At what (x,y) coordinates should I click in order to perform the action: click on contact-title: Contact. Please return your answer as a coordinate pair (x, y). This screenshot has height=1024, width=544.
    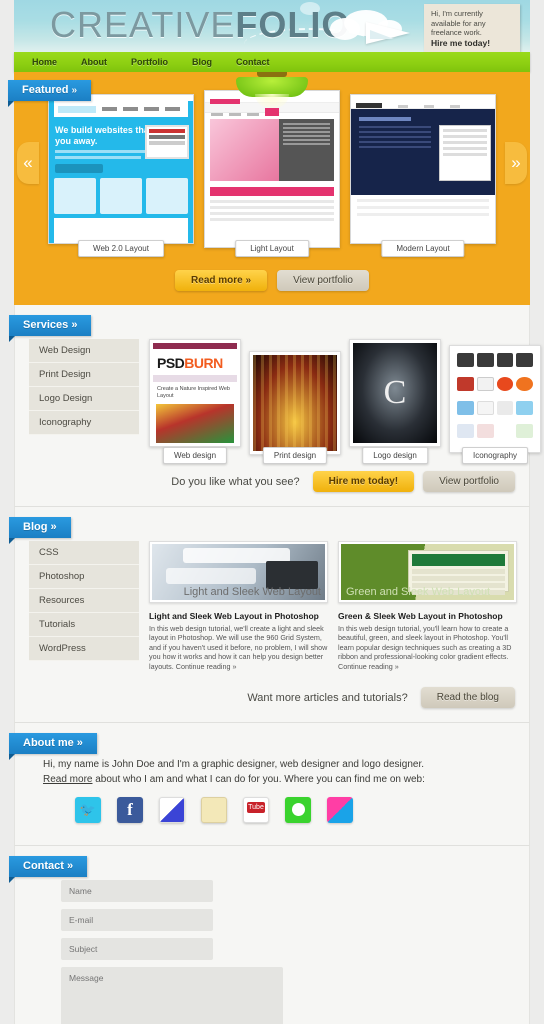
    Looking at the image, I should click on (43, 866).